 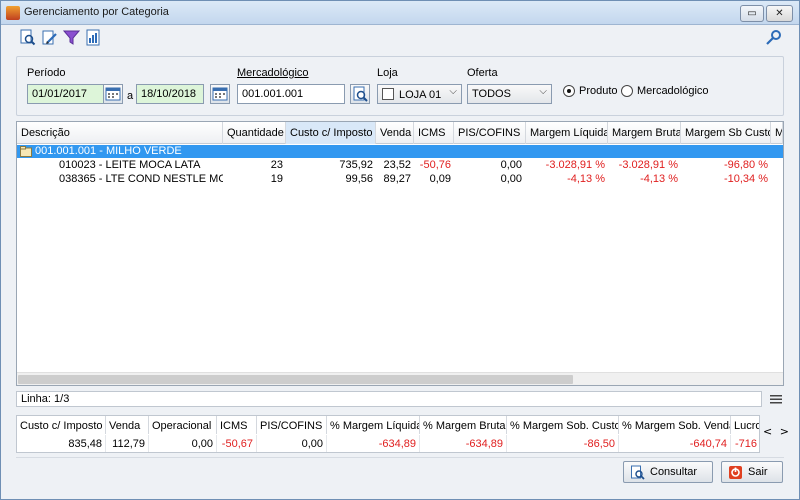 I want to click on total-header: PIS/COFINS, so click(x=292, y=425).